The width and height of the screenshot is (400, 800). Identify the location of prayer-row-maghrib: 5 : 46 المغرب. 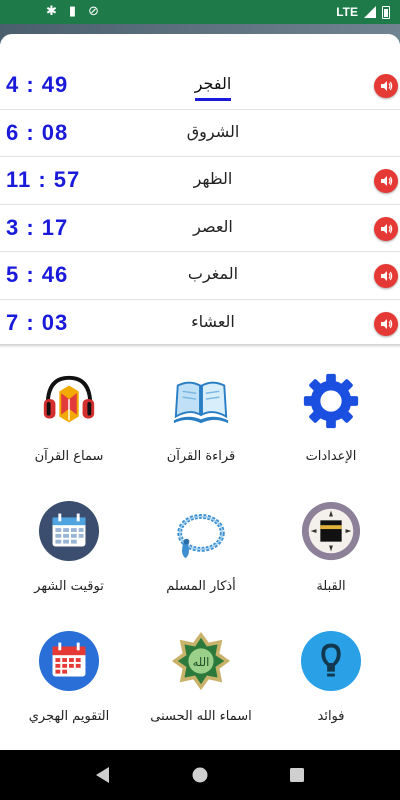
(200, 276).